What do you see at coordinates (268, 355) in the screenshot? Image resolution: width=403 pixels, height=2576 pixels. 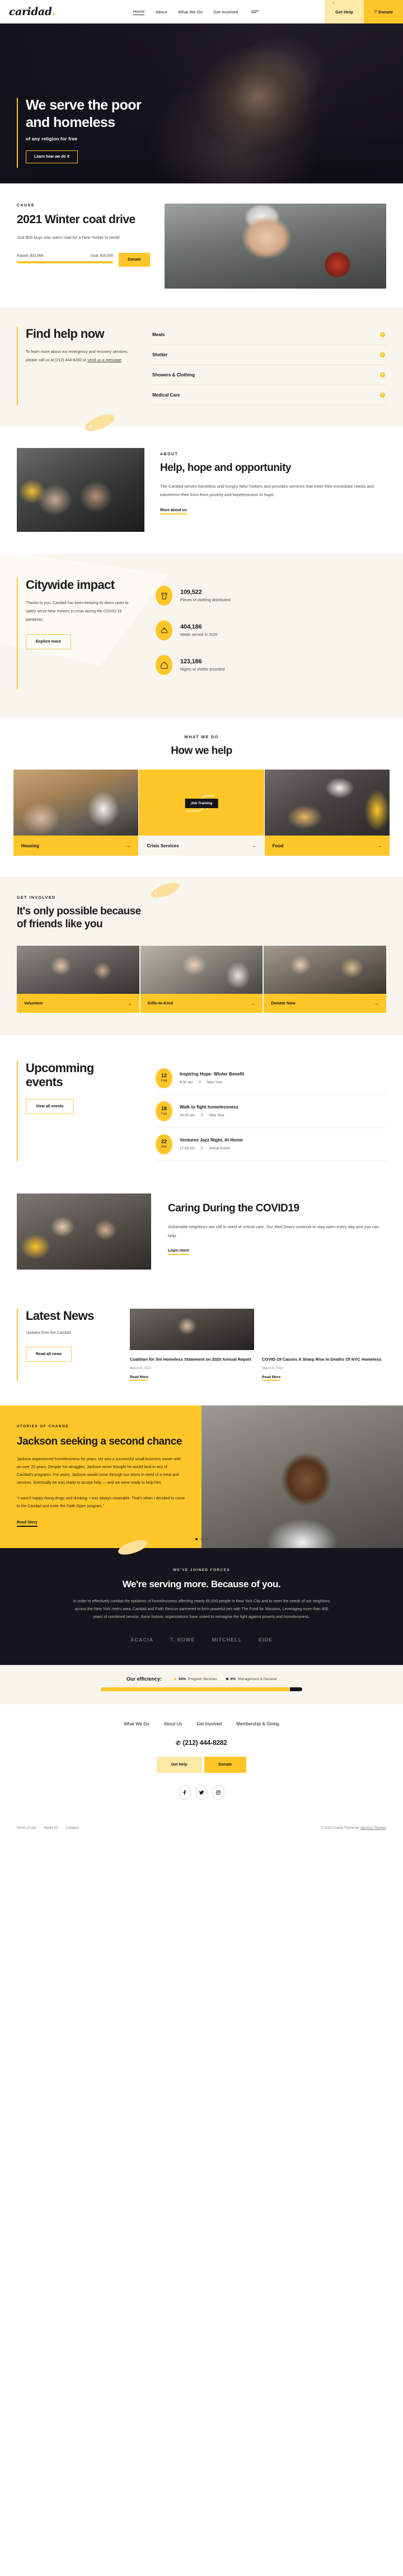 I see `find-help-item-shelter: Shelter +` at bounding box center [268, 355].